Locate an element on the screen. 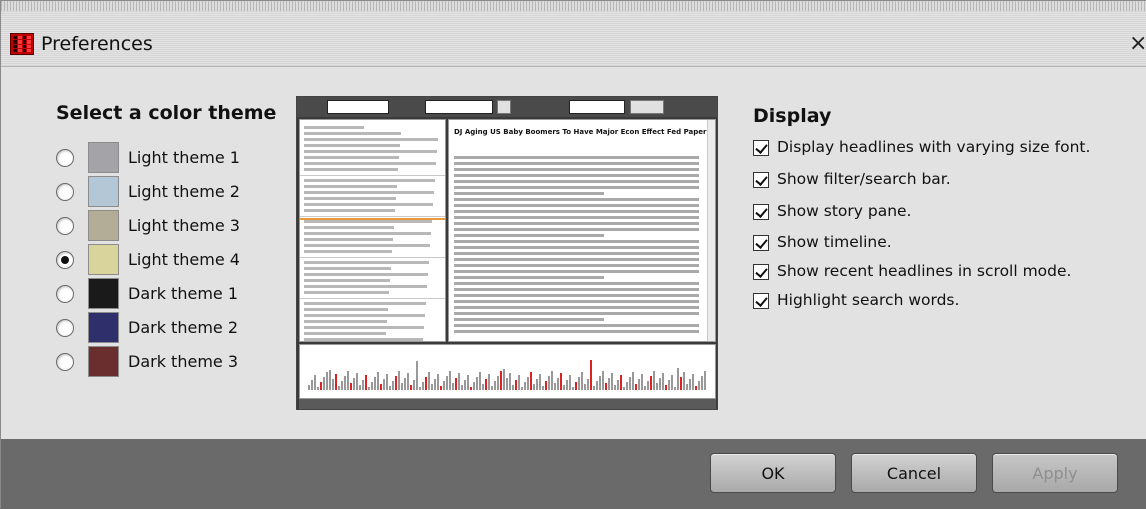  option-scroll-mode: Show recent headlines in scroll mode. is located at coordinates (948, 273).